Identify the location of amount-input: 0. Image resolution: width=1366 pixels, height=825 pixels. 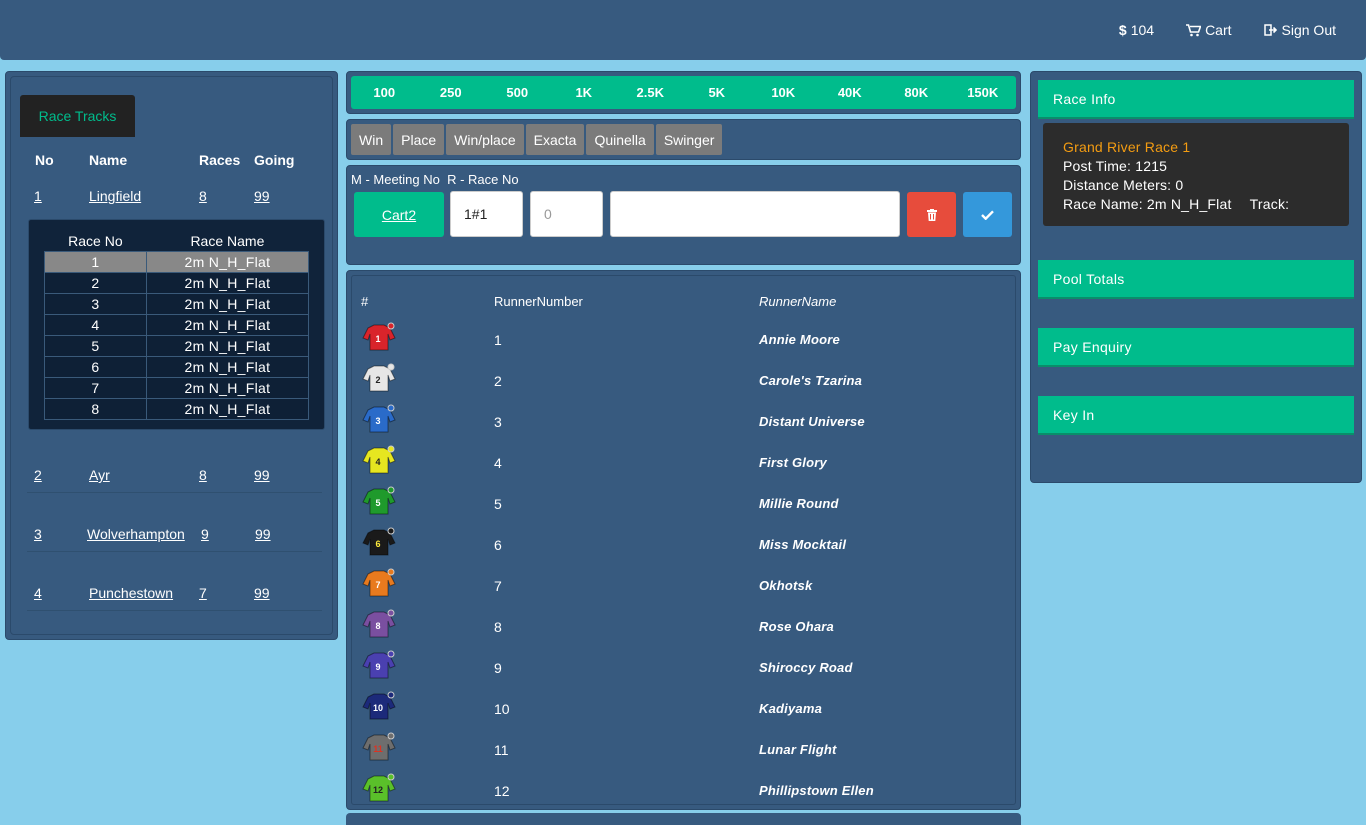
(566, 214).